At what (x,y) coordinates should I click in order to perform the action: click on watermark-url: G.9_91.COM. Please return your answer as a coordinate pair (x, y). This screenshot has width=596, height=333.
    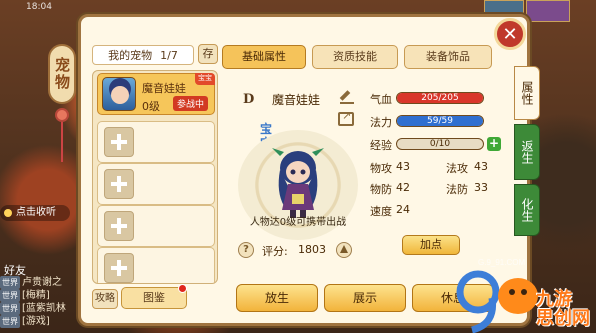
    Looking at the image, I should click on (502, 262).